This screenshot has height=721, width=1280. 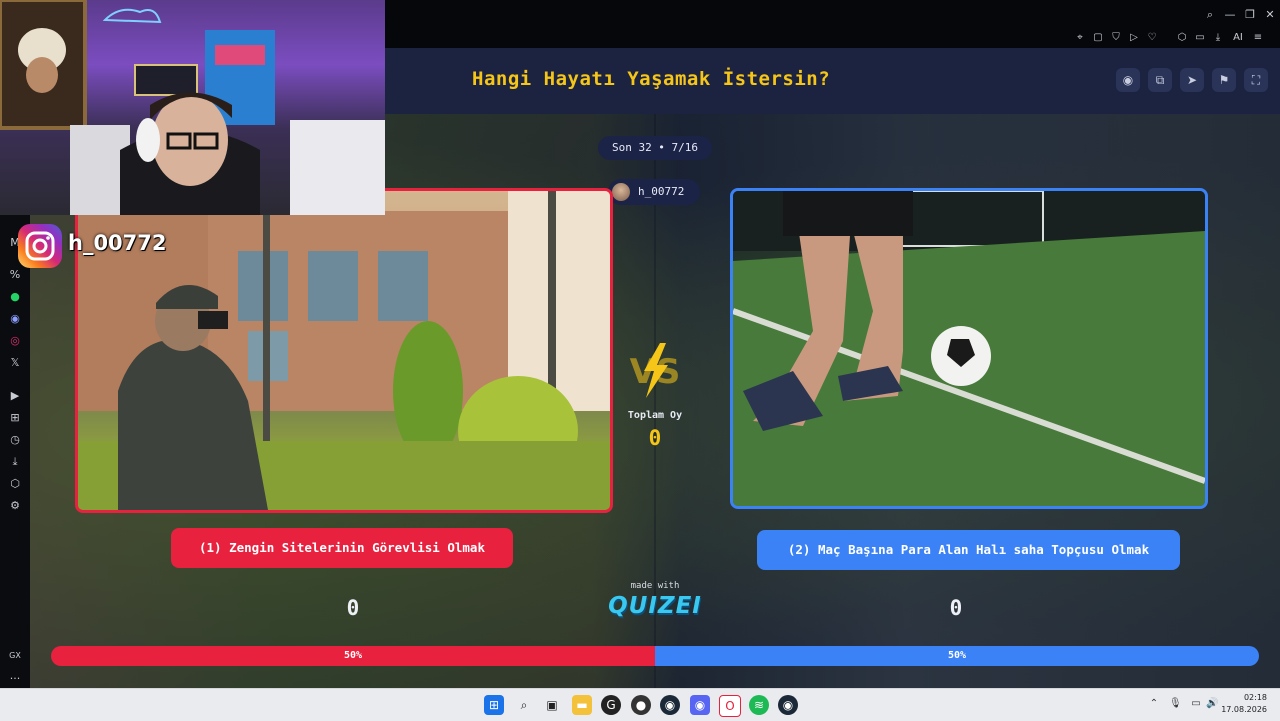 What do you see at coordinates (1256, 80) in the screenshot?
I see `fullscreen-icon: ⛶` at bounding box center [1256, 80].